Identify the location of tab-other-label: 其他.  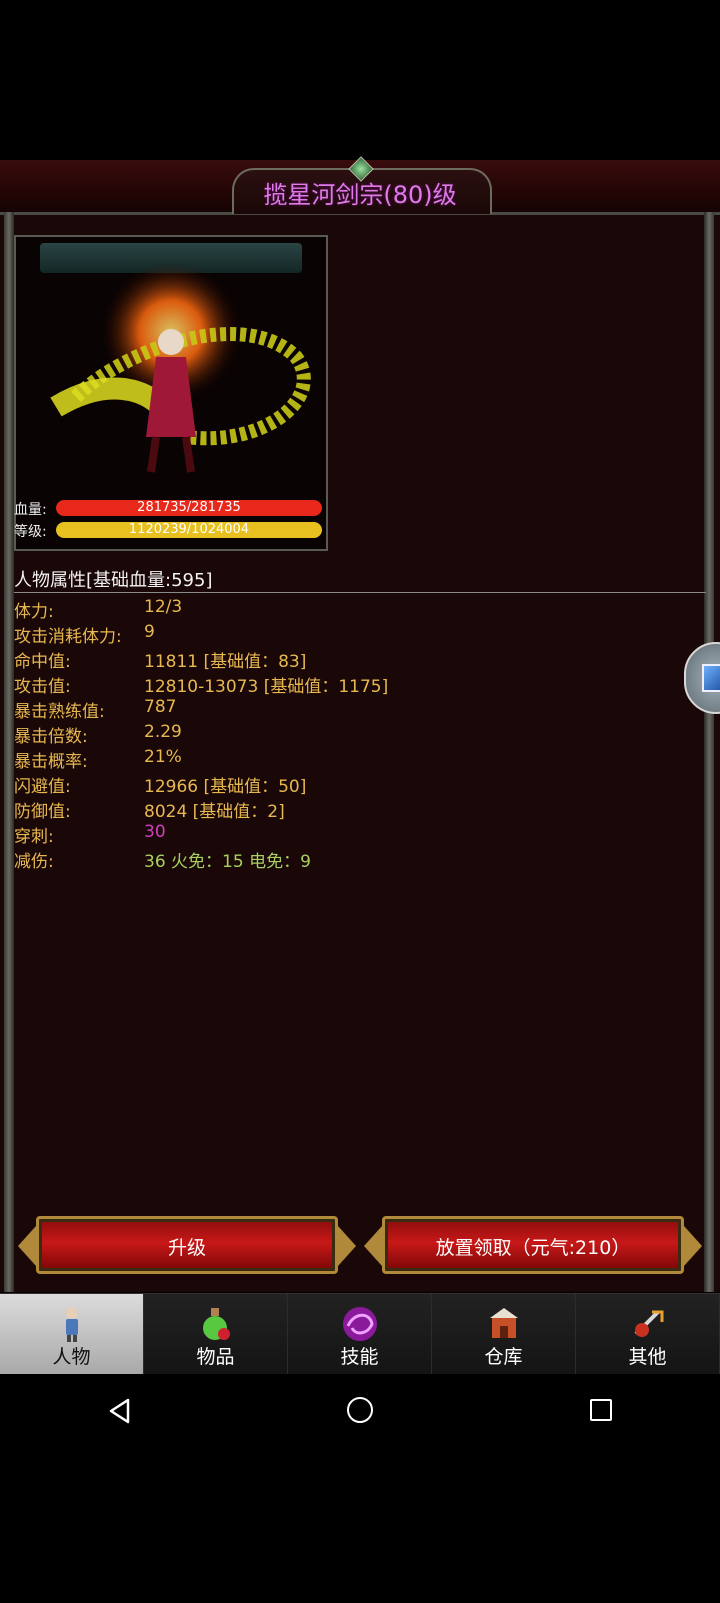
(647, 1357).